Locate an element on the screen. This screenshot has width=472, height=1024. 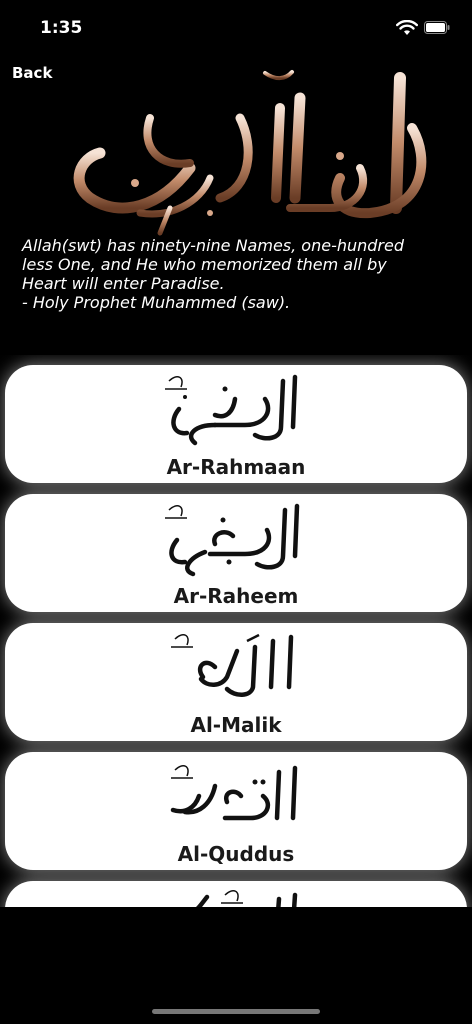
al-quddus-calligraphy-image is located at coordinates (234, 793).